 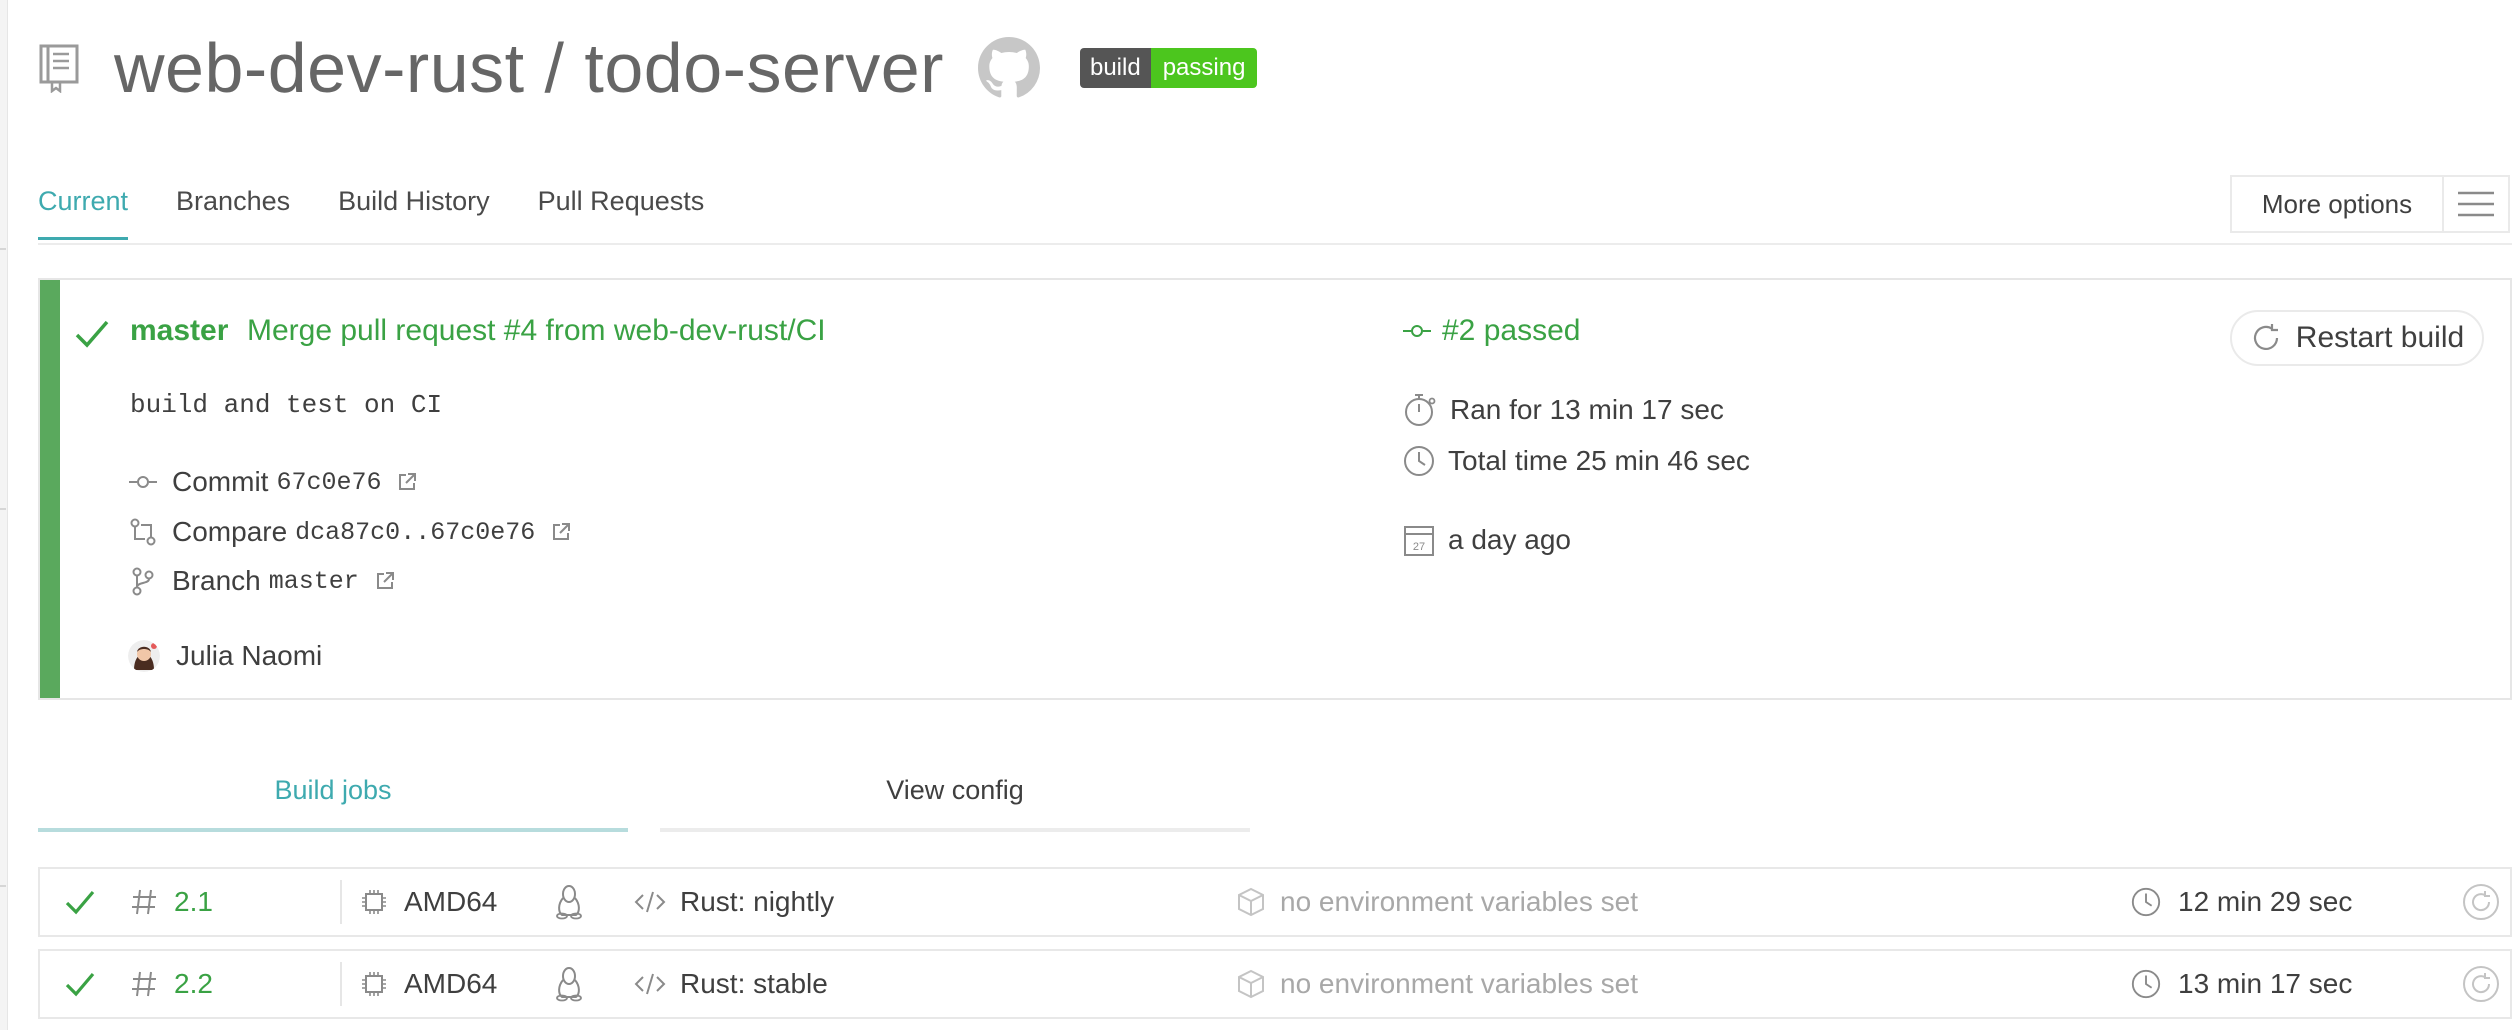 I want to click on commit-row: Commit 67c0e76, so click(x=279, y=482).